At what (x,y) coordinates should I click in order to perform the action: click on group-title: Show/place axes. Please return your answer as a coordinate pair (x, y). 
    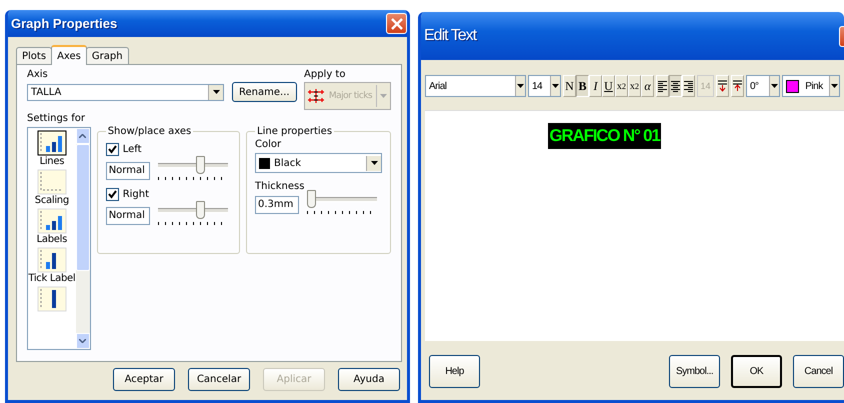
    Looking at the image, I should click on (149, 131).